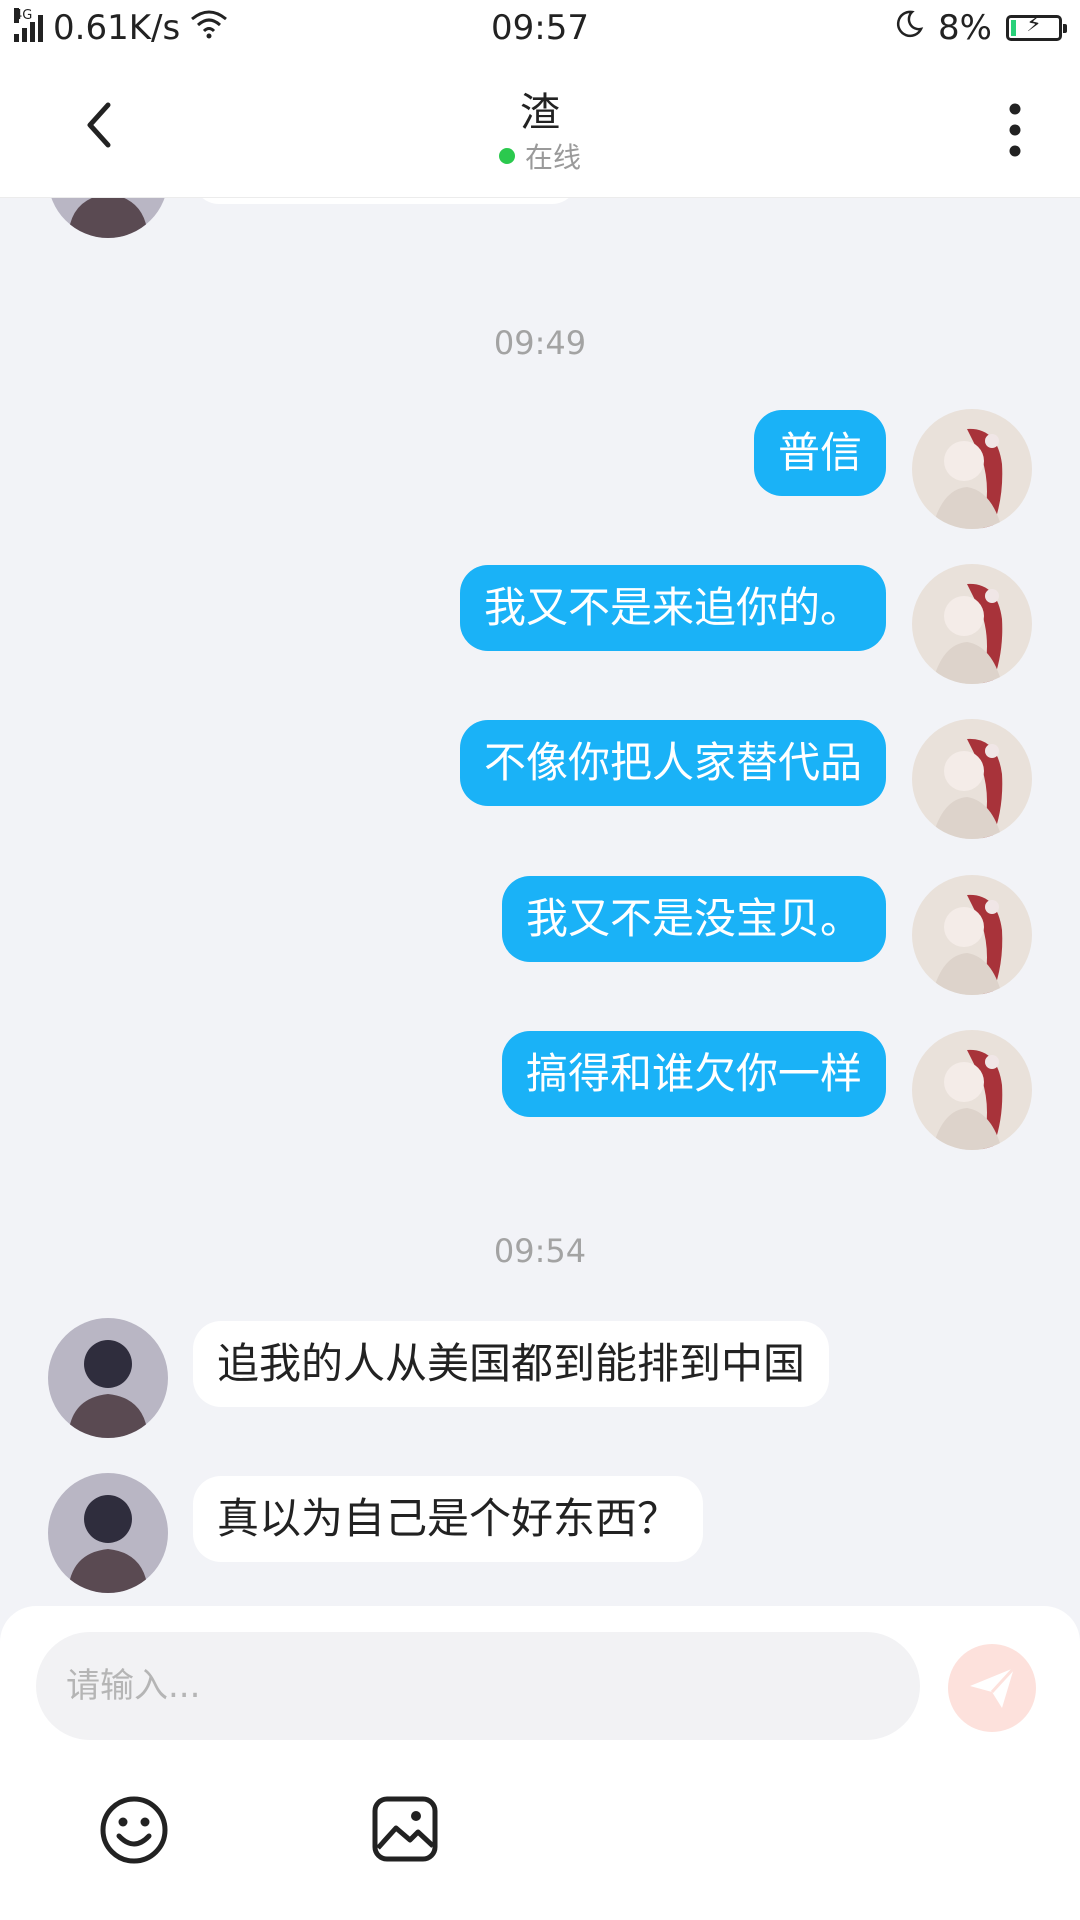  What do you see at coordinates (693, 919) in the screenshot?
I see `outgoing-message: 我又不是没宝贝。` at bounding box center [693, 919].